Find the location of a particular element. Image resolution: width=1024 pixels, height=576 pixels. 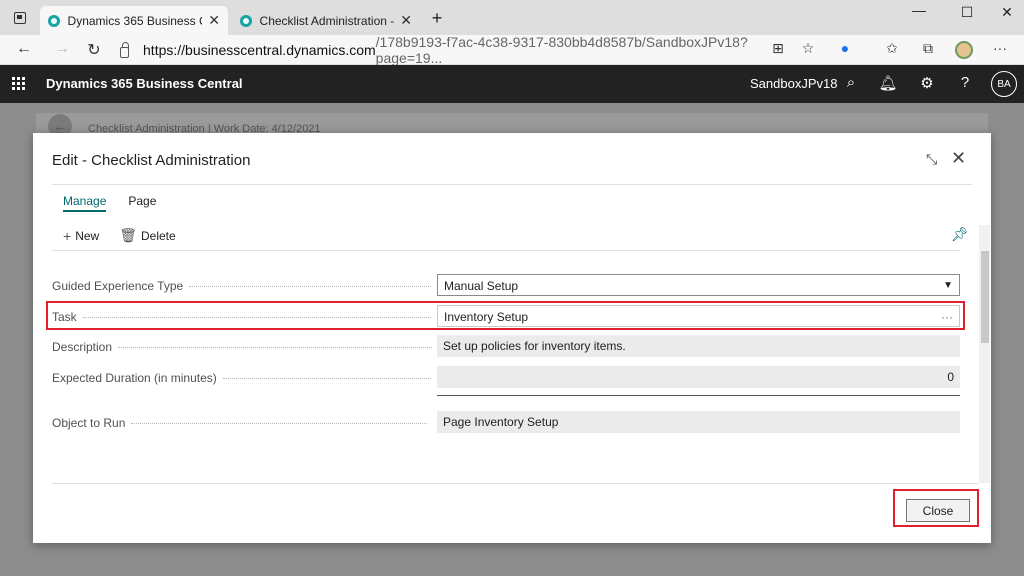

user-avatar: BA is located at coordinates (1004, 84).